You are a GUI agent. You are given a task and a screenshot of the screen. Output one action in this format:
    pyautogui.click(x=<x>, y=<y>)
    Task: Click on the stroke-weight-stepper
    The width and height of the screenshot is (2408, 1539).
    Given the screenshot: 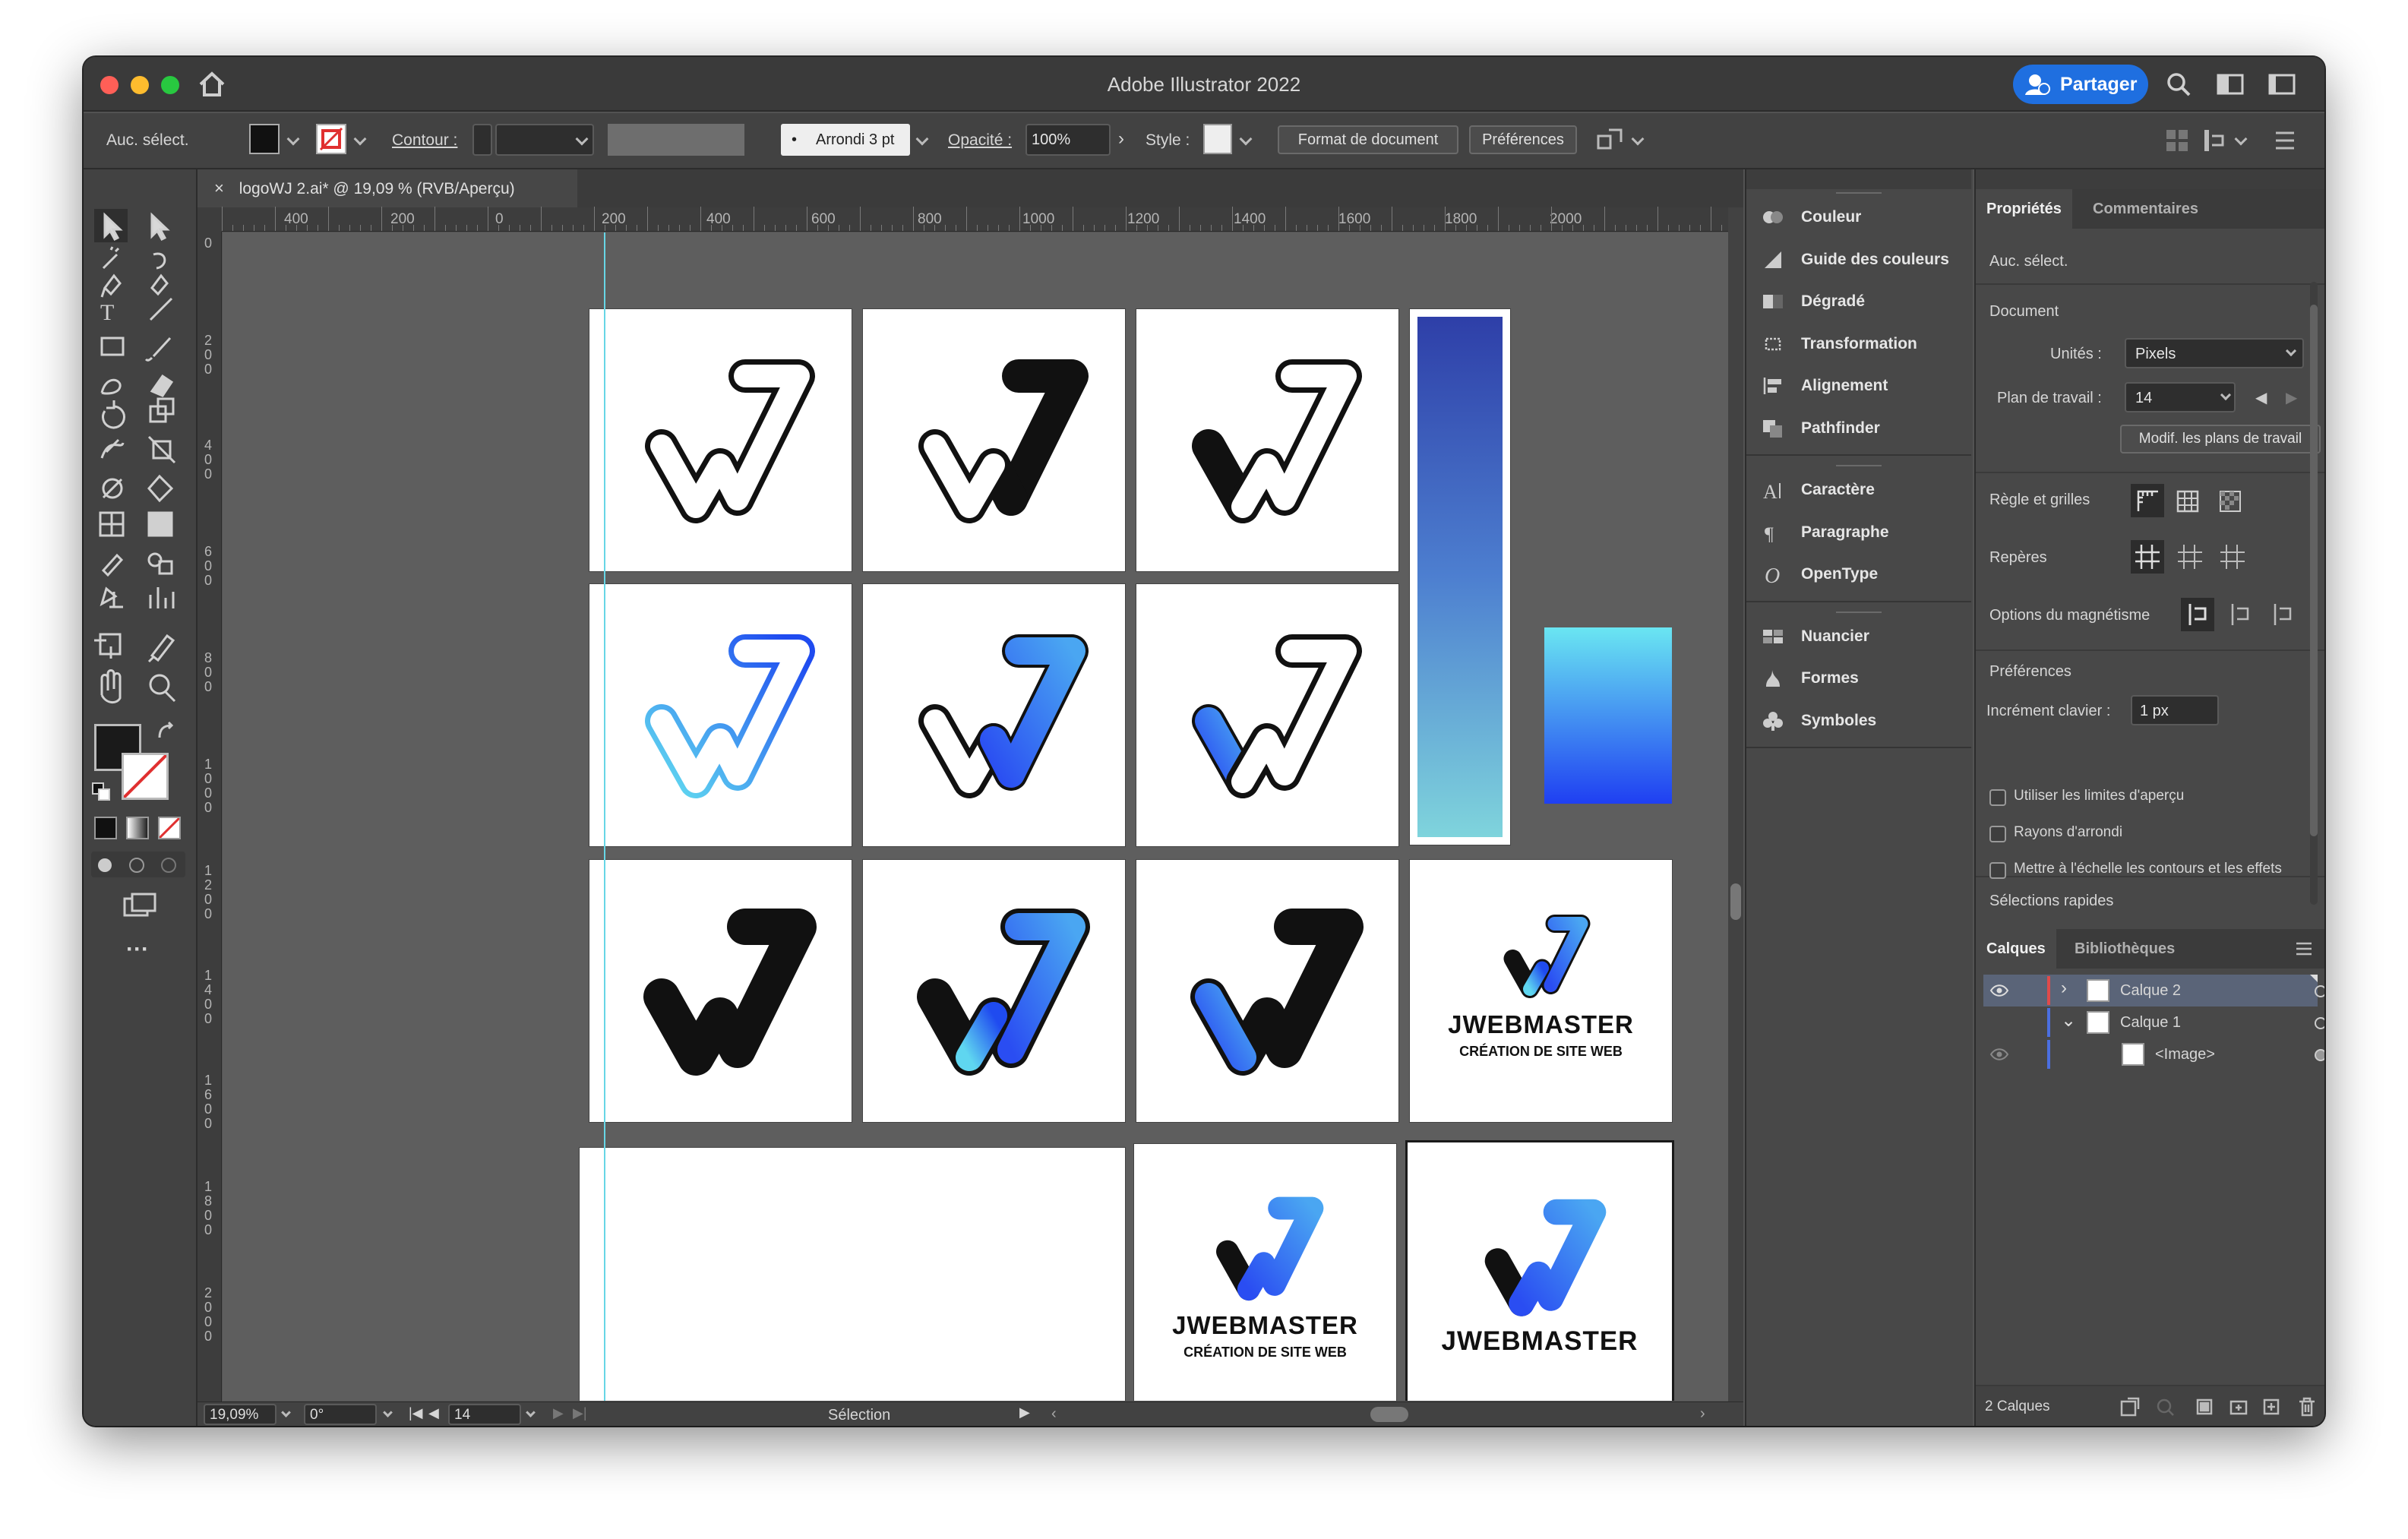 What is the action you would take?
    pyautogui.click(x=482, y=140)
    